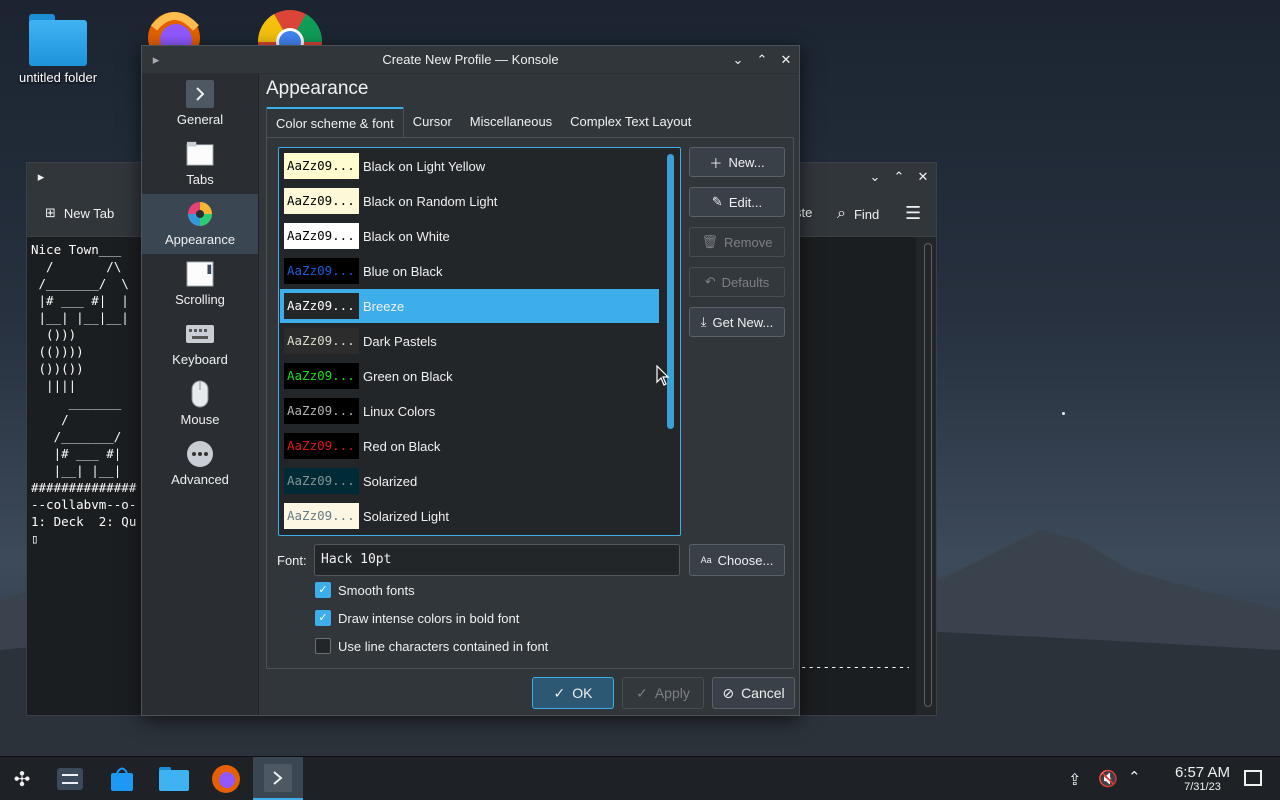  I want to click on desktop-firefox-icon, so click(174, 36).